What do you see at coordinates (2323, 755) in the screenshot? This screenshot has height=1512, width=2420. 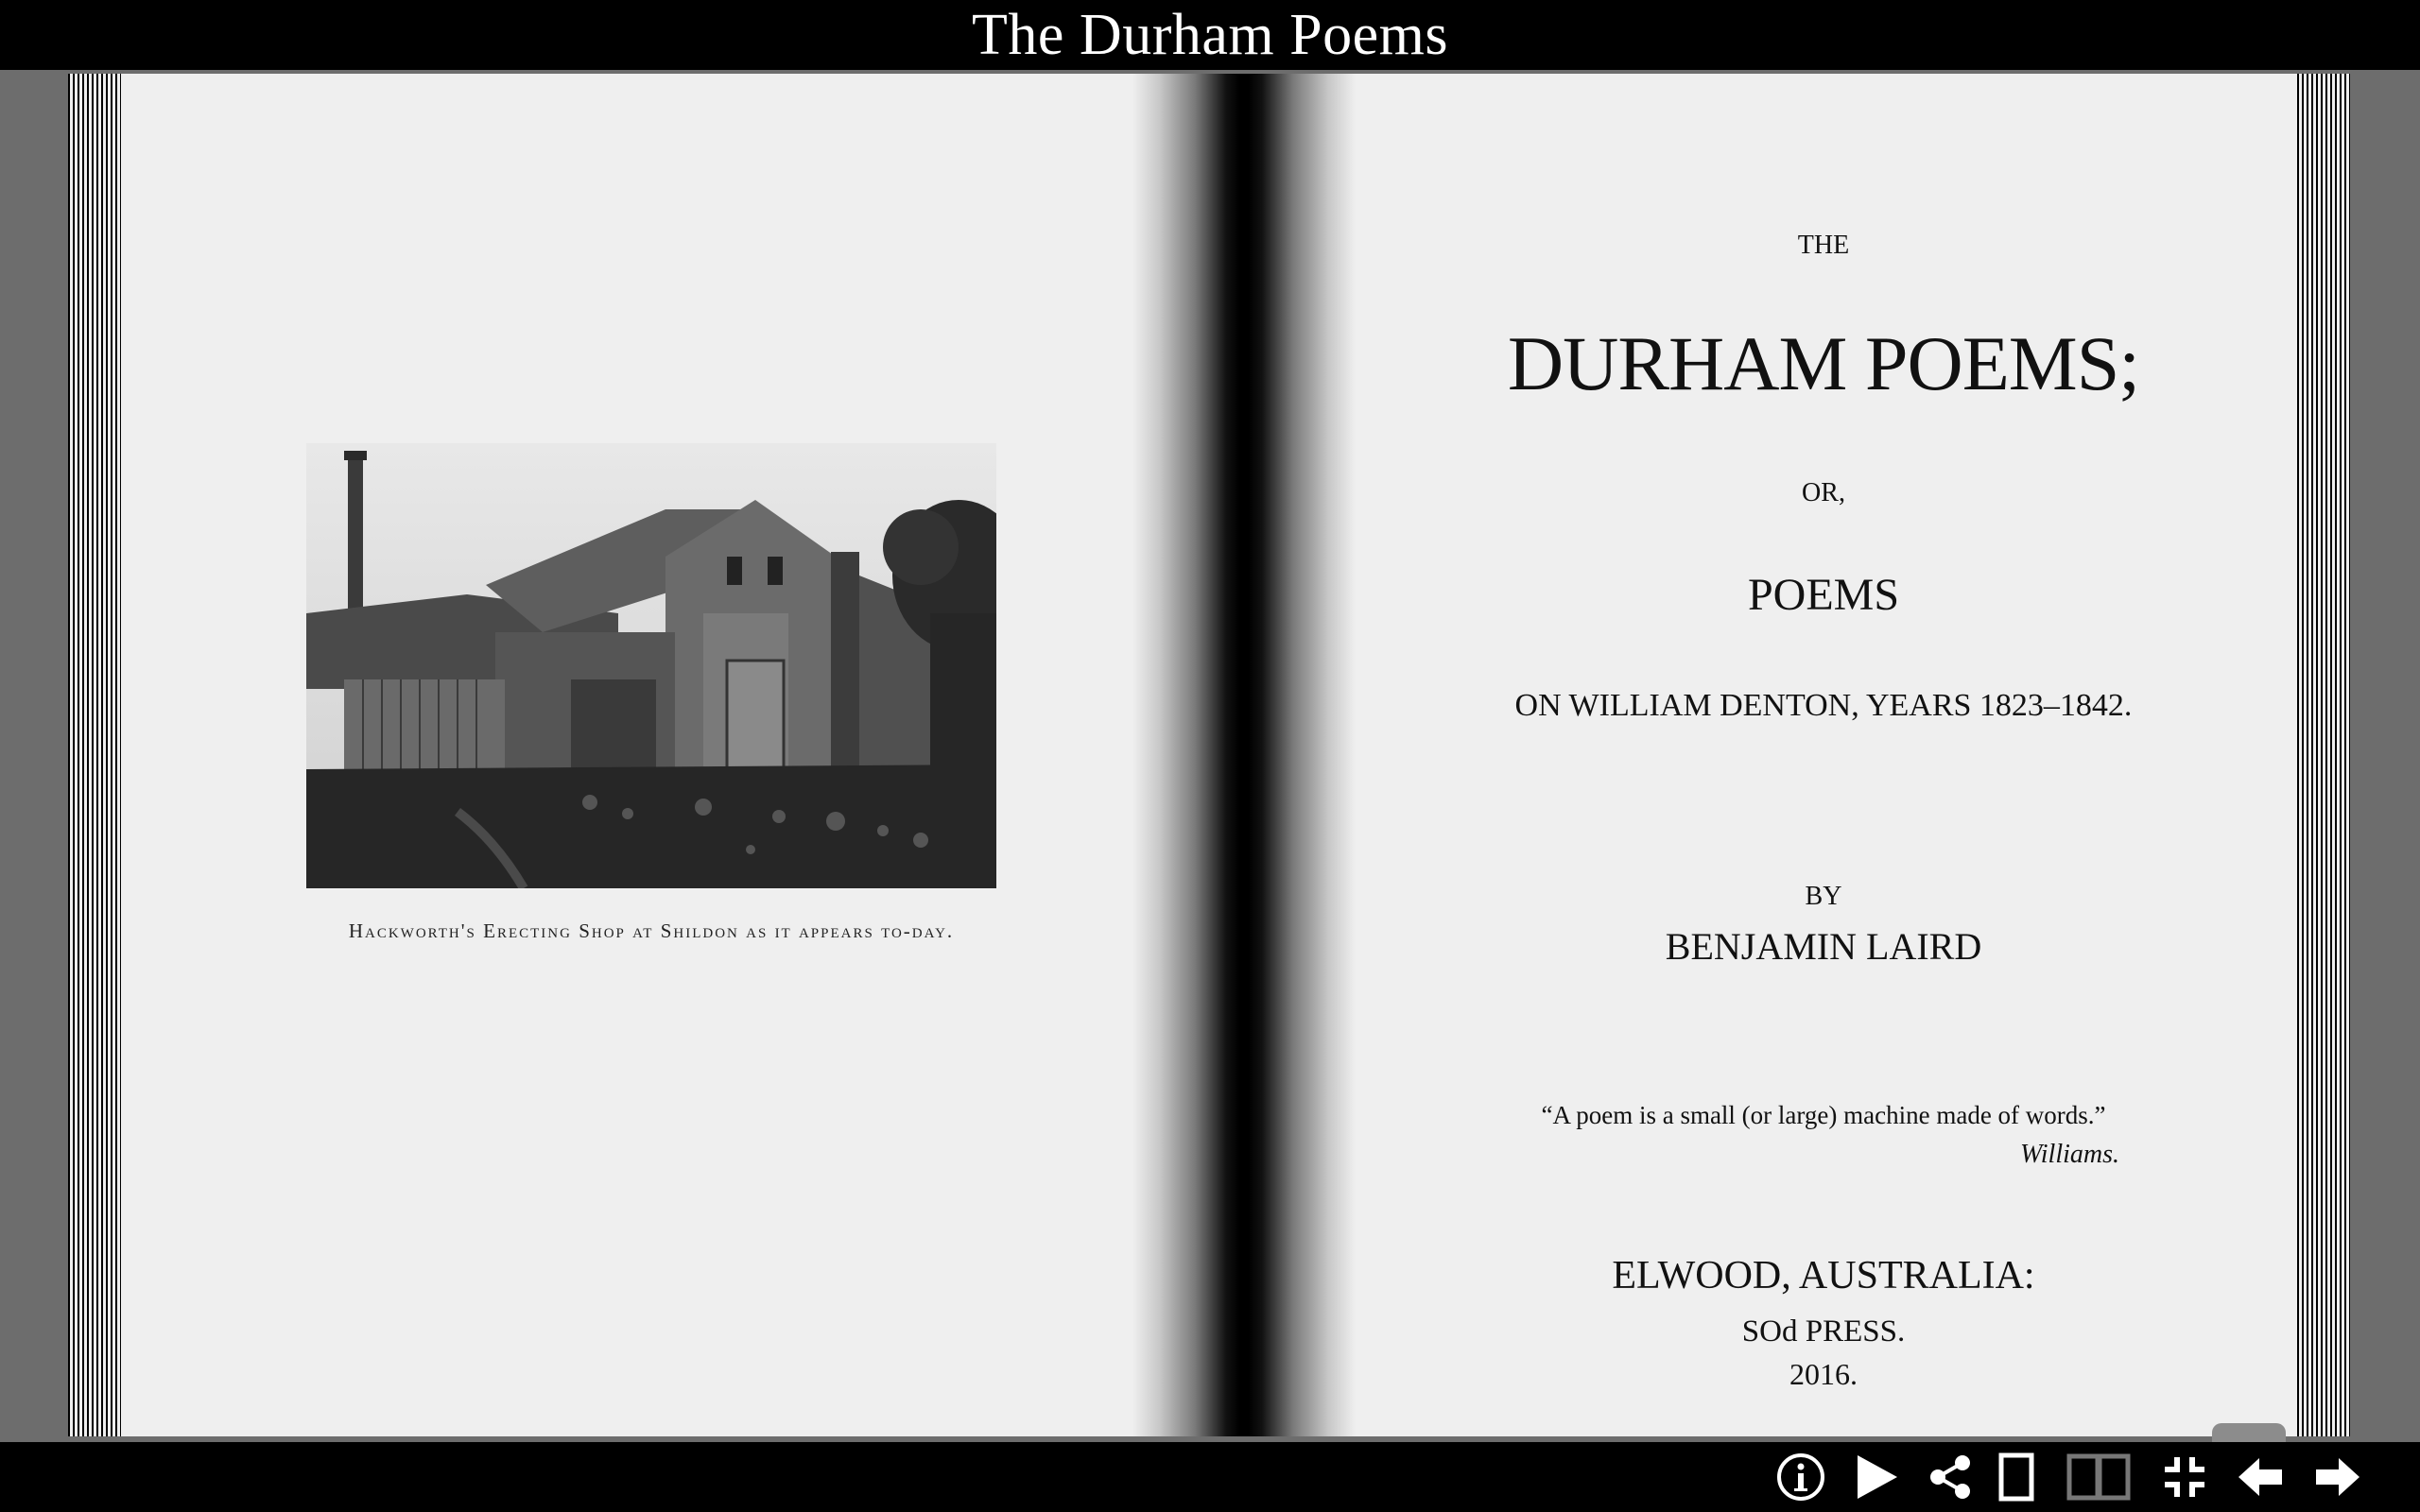 I see `right-page-edges` at bounding box center [2323, 755].